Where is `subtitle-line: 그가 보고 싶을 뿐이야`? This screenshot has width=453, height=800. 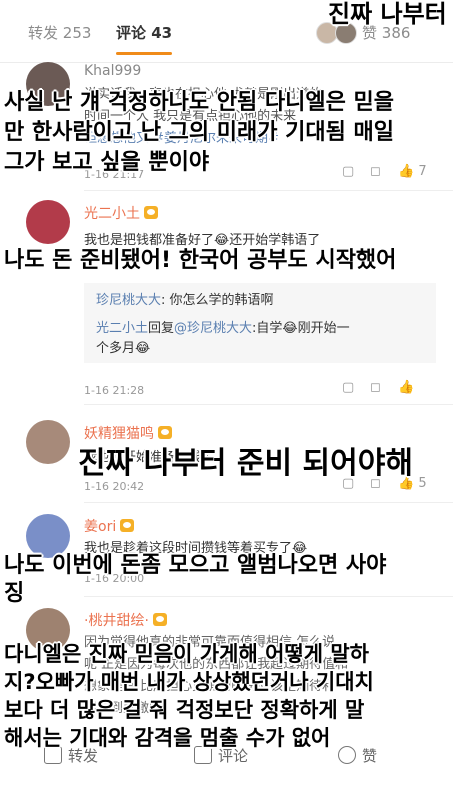 subtitle-line: 그가 보고 싶을 뿐이야 is located at coordinates (107, 162).